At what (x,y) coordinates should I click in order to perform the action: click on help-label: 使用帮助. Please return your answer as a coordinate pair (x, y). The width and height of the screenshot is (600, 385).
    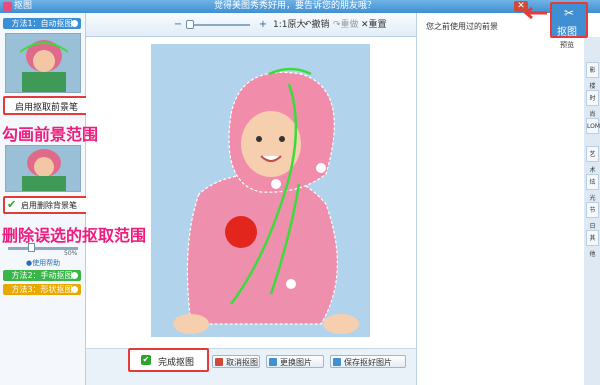
    Looking at the image, I should click on (46, 263).